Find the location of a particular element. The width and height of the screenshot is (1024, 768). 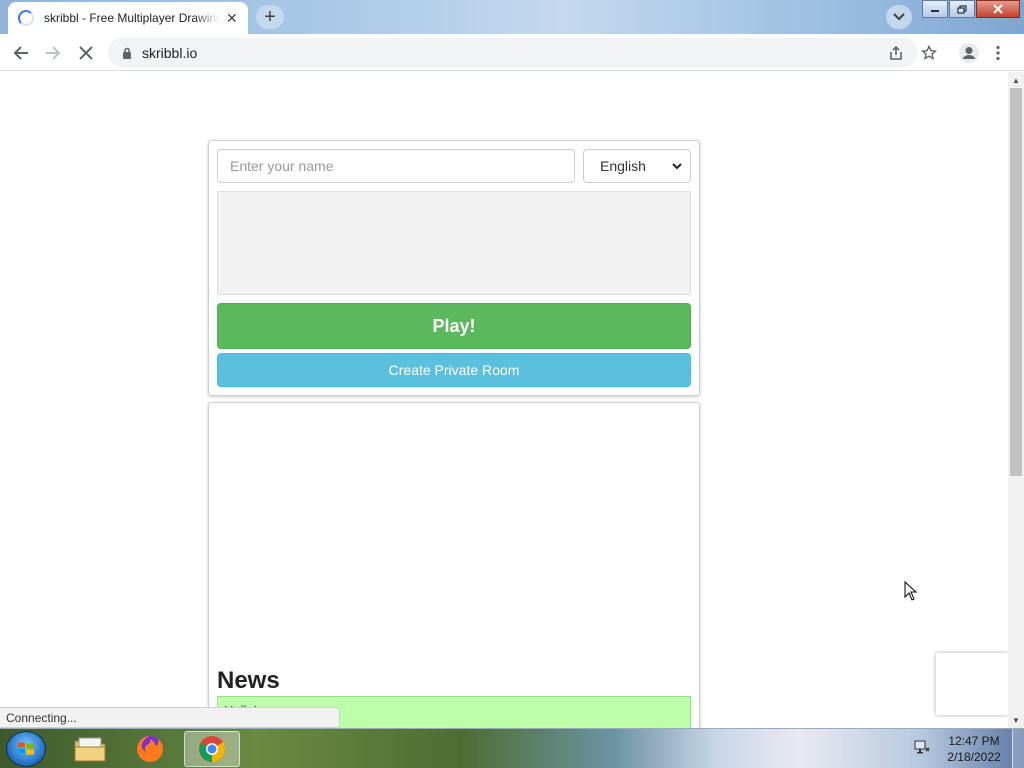

avatar-icon is located at coordinates (969, 52).